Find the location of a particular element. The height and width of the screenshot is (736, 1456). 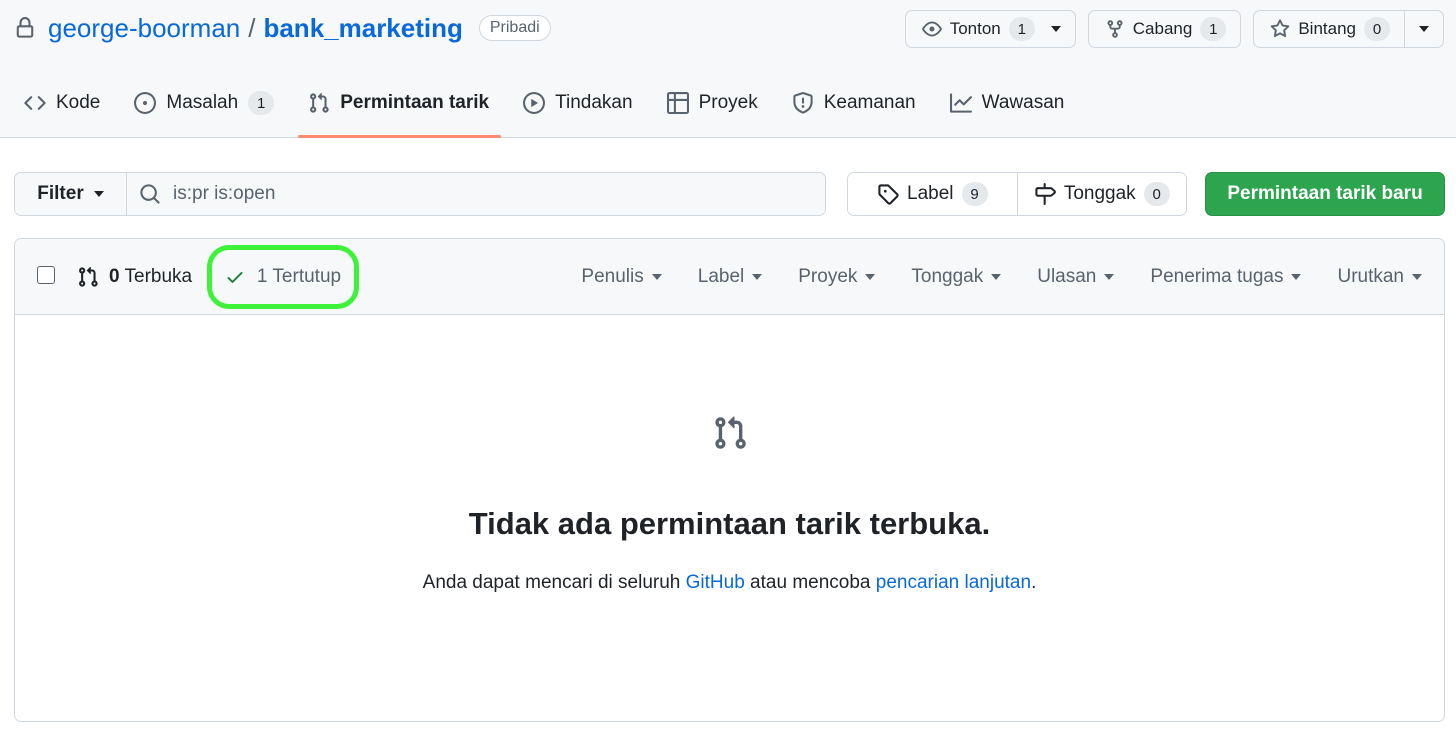

tab-issues: Masalah 1 is located at coordinates (205, 110).